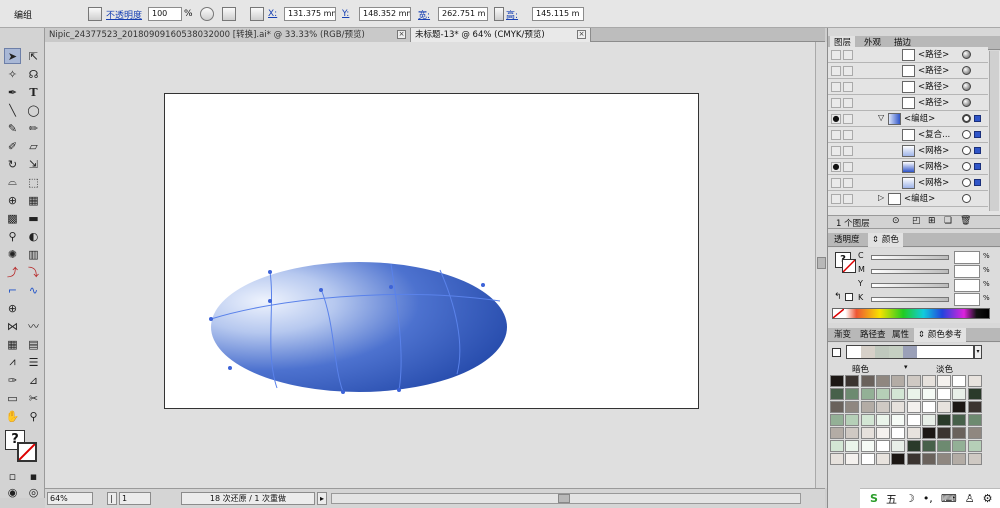 The width and height of the screenshot is (1000, 508). What do you see at coordinates (965, 221) in the screenshot?
I see `delete-layer-icon: 🗑` at bounding box center [965, 221].